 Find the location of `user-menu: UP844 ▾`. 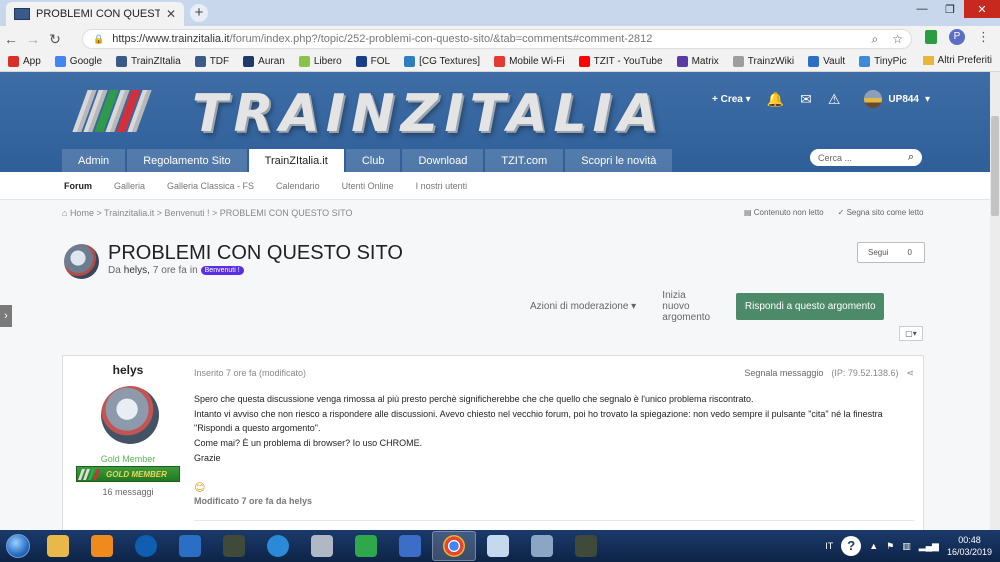

user-menu: UP844 ▾ is located at coordinates (897, 99).